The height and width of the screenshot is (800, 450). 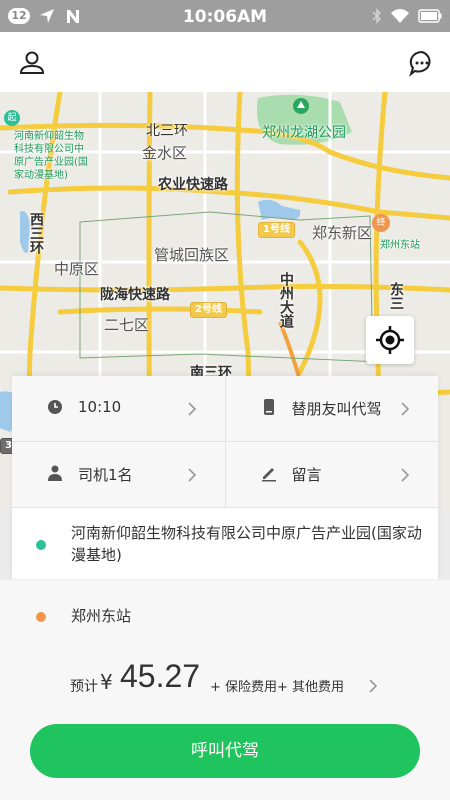 What do you see at coordinates (331, 474) in the screenshot?
I see `note-option: 留言` at bounding box center [331, 474].